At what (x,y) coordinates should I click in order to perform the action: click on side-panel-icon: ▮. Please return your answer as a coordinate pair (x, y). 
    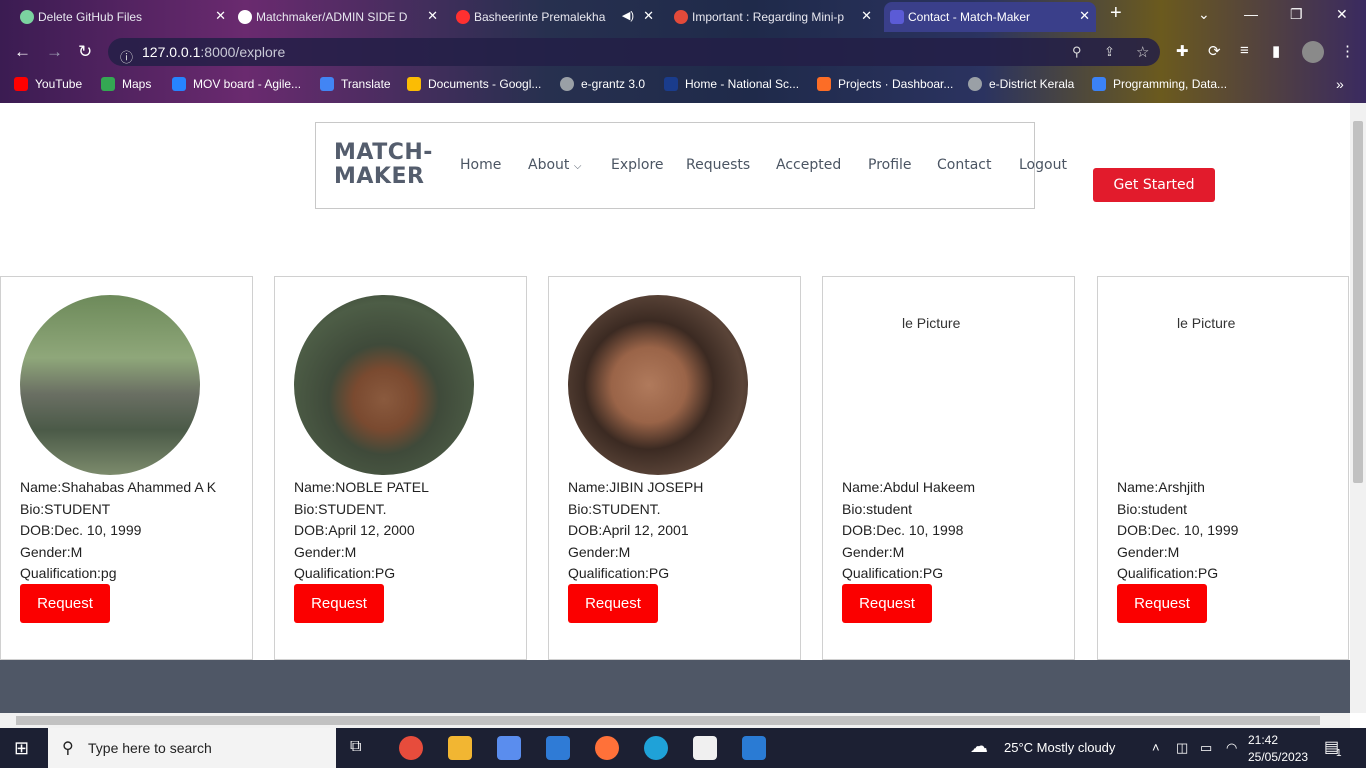
    Looking at the image, I should click on (1276, 51).